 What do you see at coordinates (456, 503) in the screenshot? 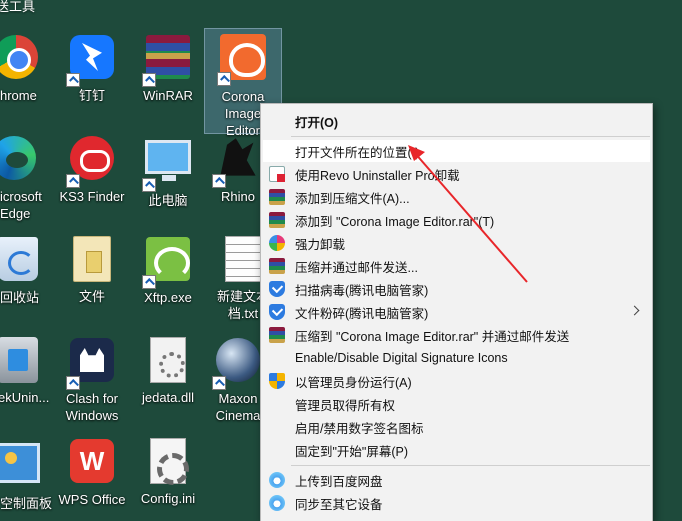
I see `menu-item-sync-devices: 同步至其它设备` at bounding box center [456, 503].